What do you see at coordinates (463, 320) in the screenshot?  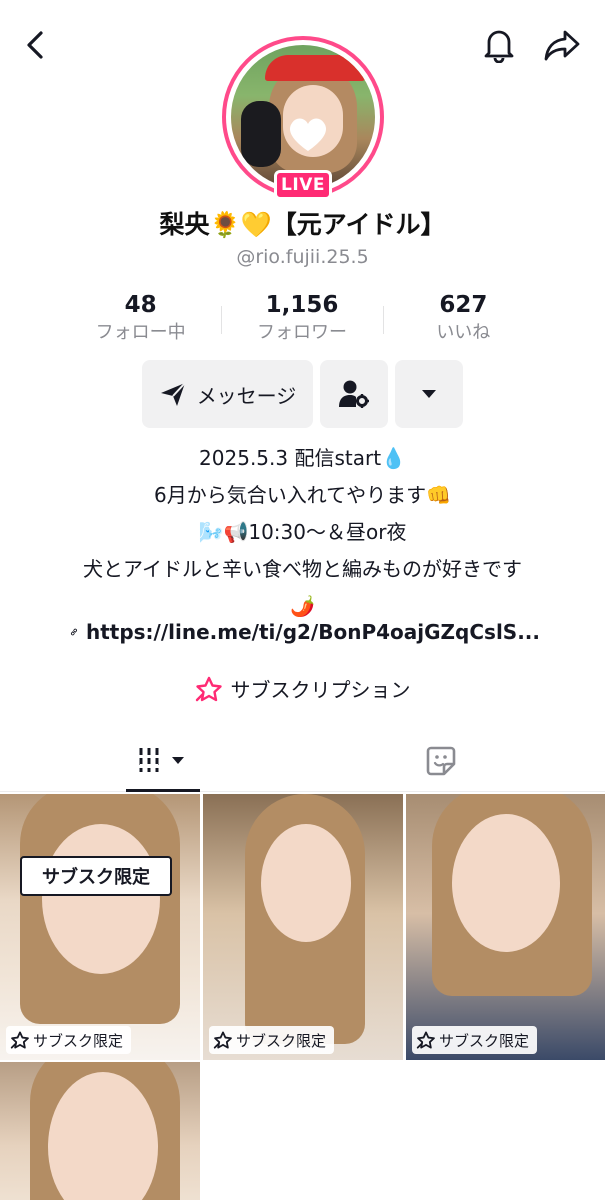 I see `stat-likes: 627 いいね` at bounding box center [463, 320].